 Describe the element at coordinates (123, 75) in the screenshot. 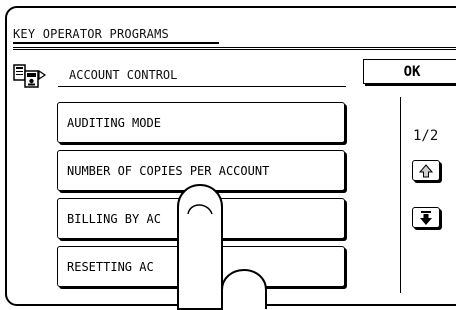

I see `section-title-text: ACCOUNT CONTROL` at that location.